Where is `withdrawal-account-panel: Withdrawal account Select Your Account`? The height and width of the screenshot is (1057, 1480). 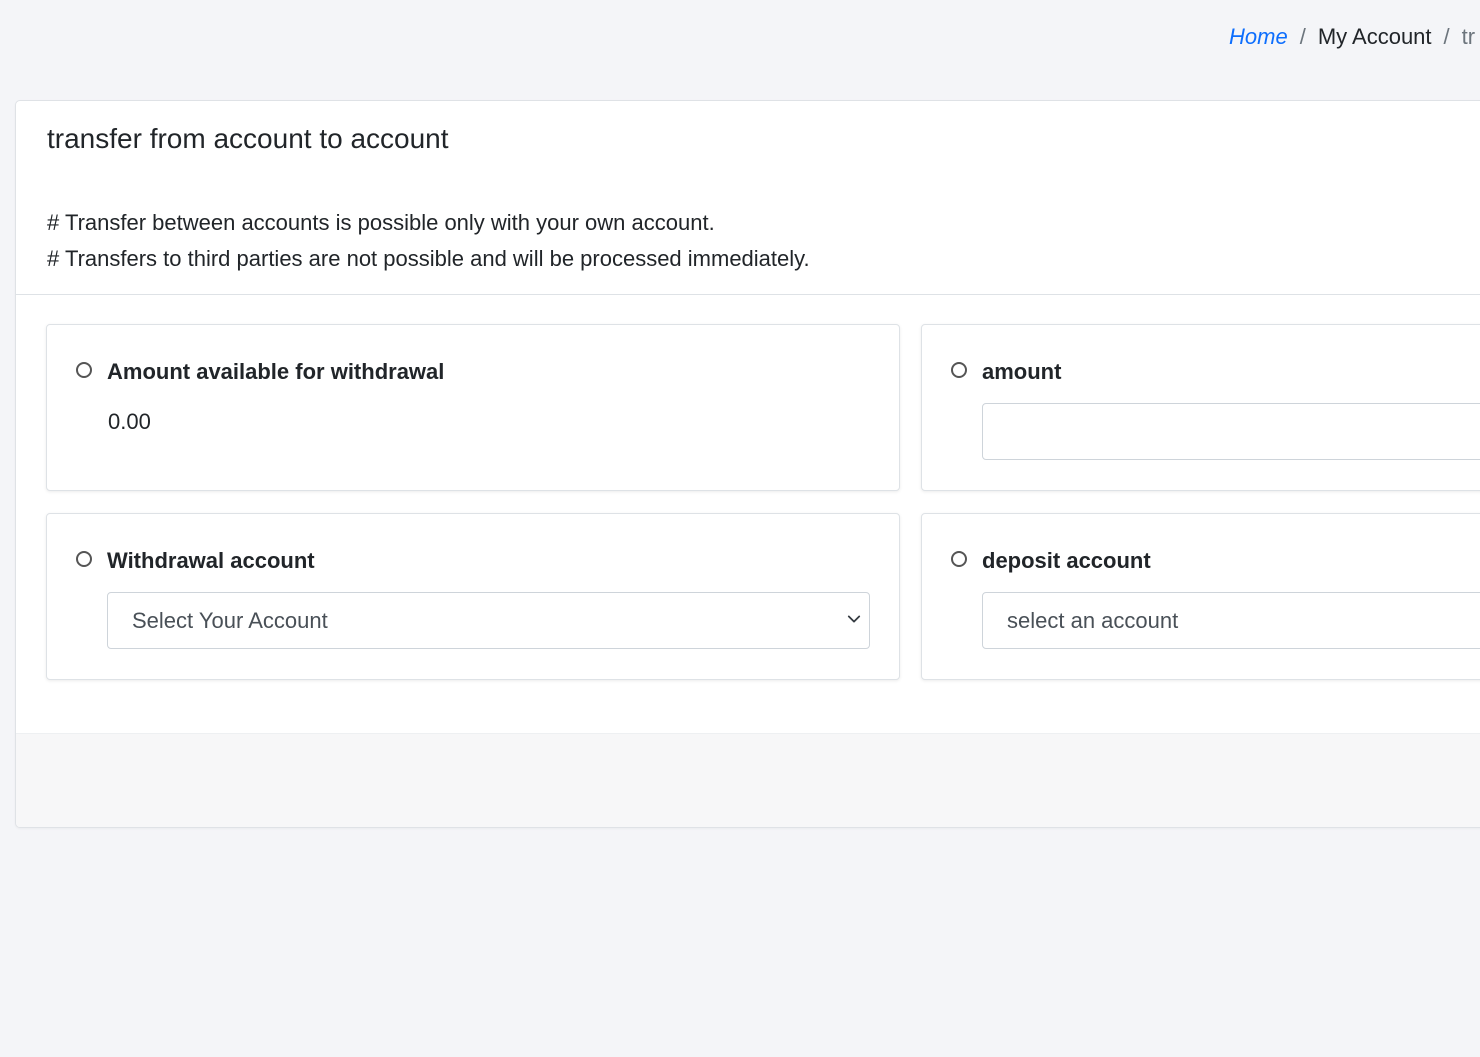
withdrawal-account-panel: Withdrawal account Select Your Account is located at coordinates (473, 596).